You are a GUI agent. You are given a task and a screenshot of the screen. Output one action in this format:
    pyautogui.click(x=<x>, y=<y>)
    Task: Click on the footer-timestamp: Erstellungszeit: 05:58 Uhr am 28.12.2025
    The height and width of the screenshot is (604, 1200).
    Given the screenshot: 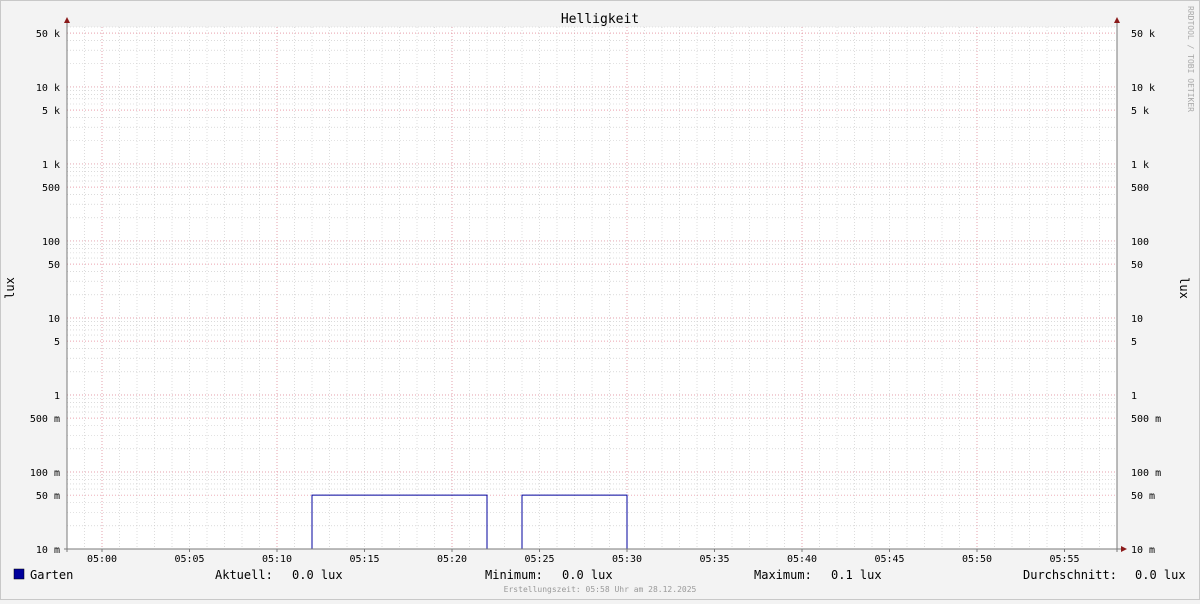 What is the action you would take?
    pyautogui.click(x=600, y=589)
    